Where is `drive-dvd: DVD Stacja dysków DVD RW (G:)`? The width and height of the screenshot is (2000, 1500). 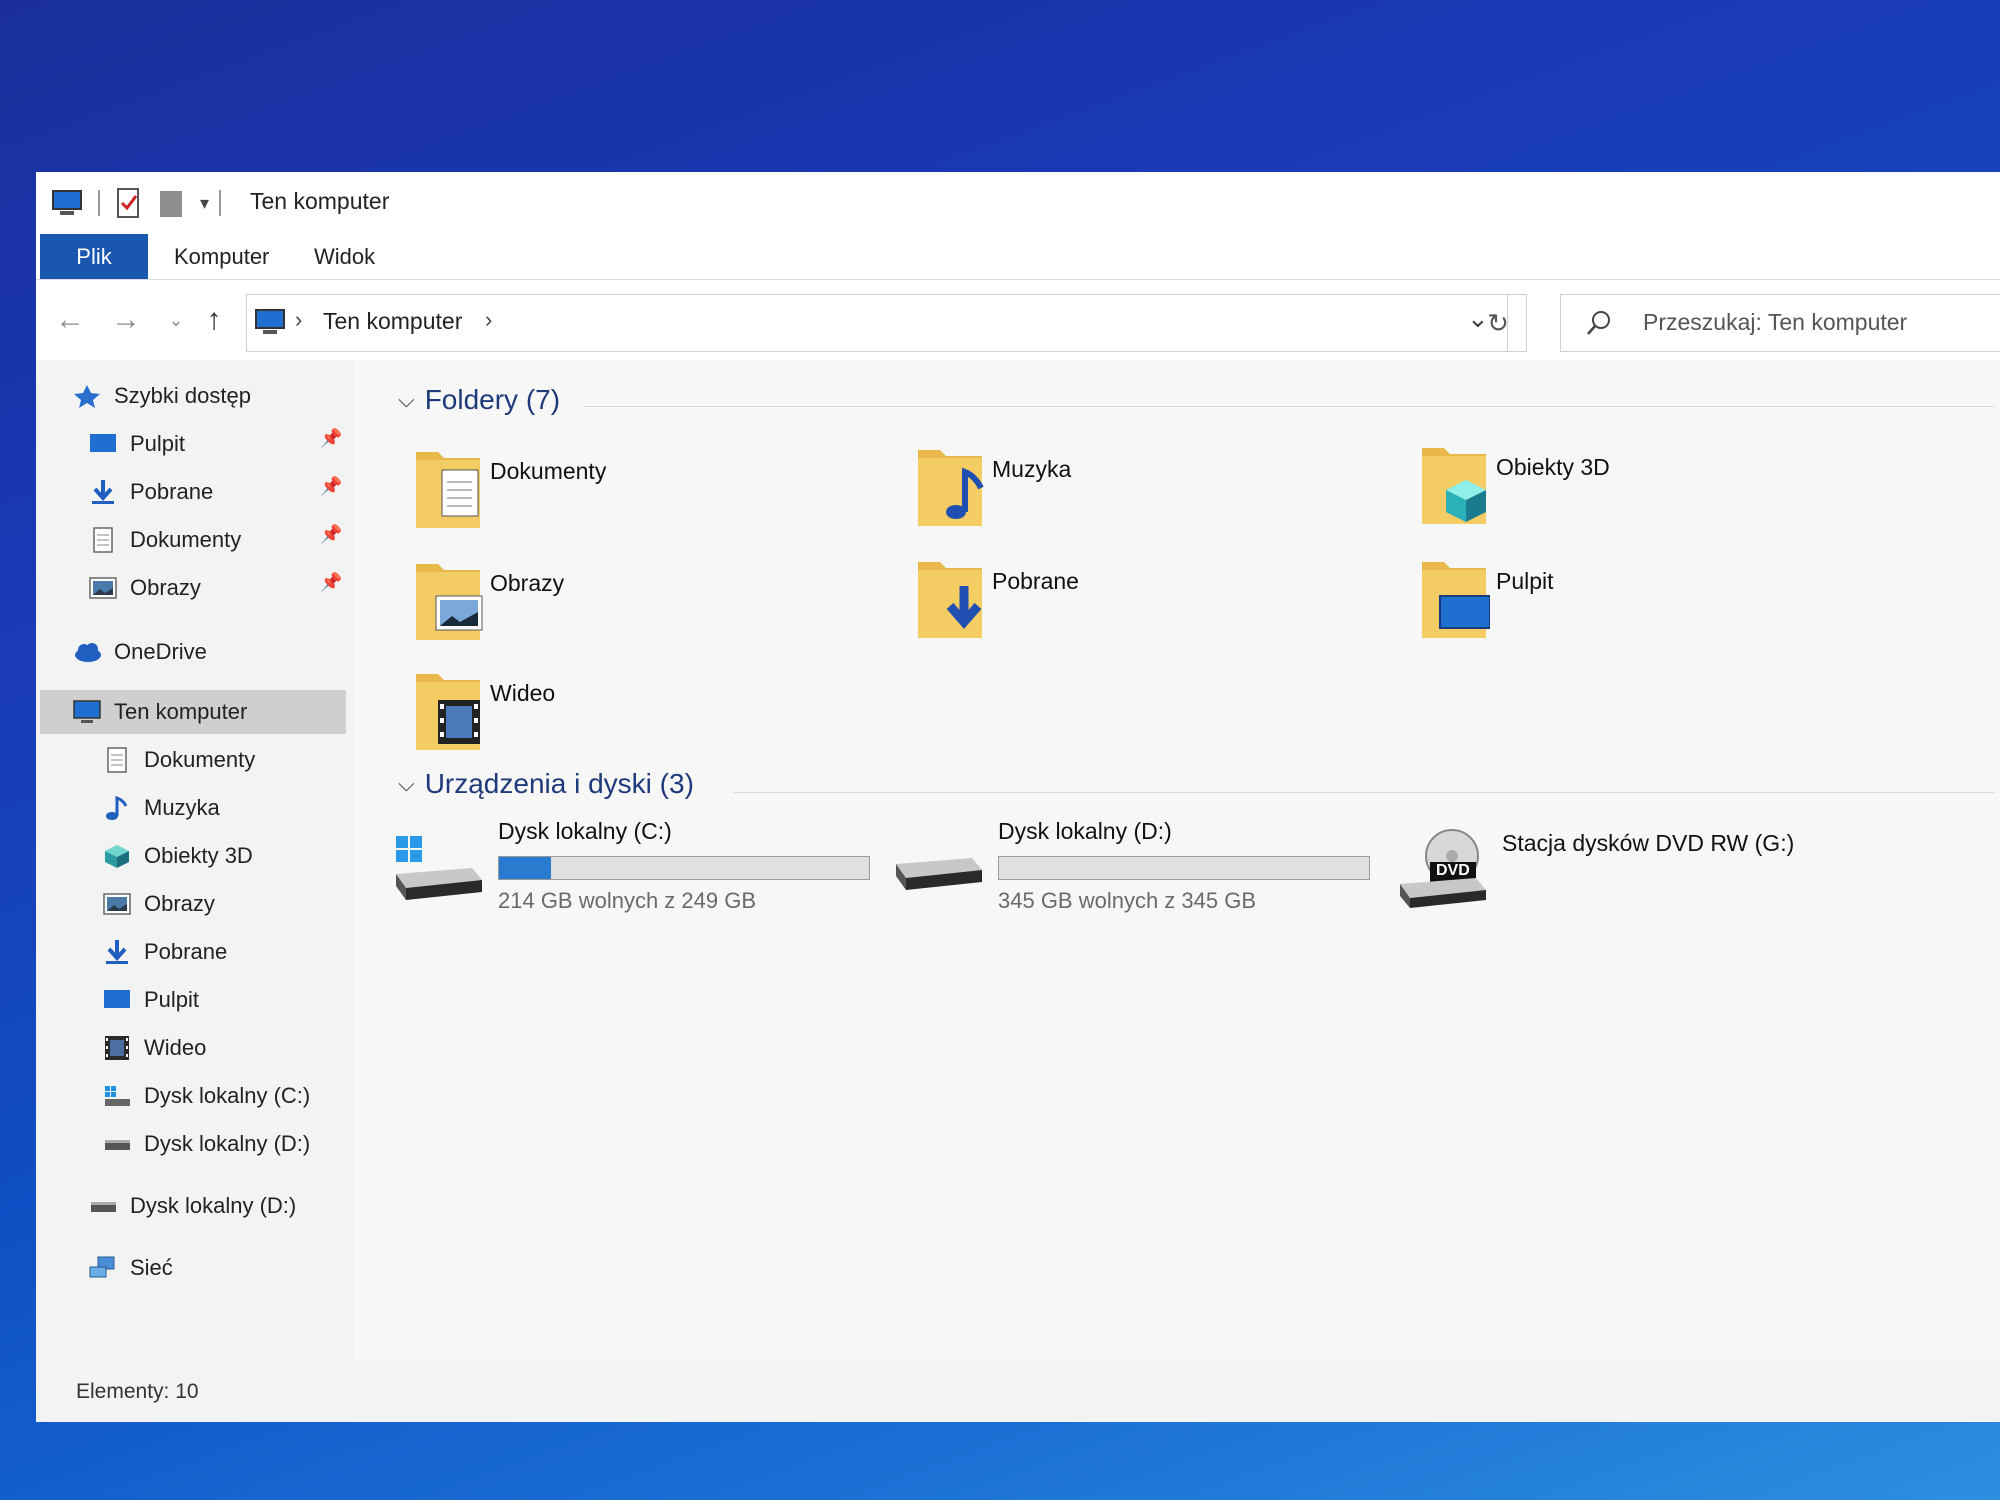
drive-dvd: DVD Stacja dysków DVD RW (G:) is located at coordinates (1630, 867).